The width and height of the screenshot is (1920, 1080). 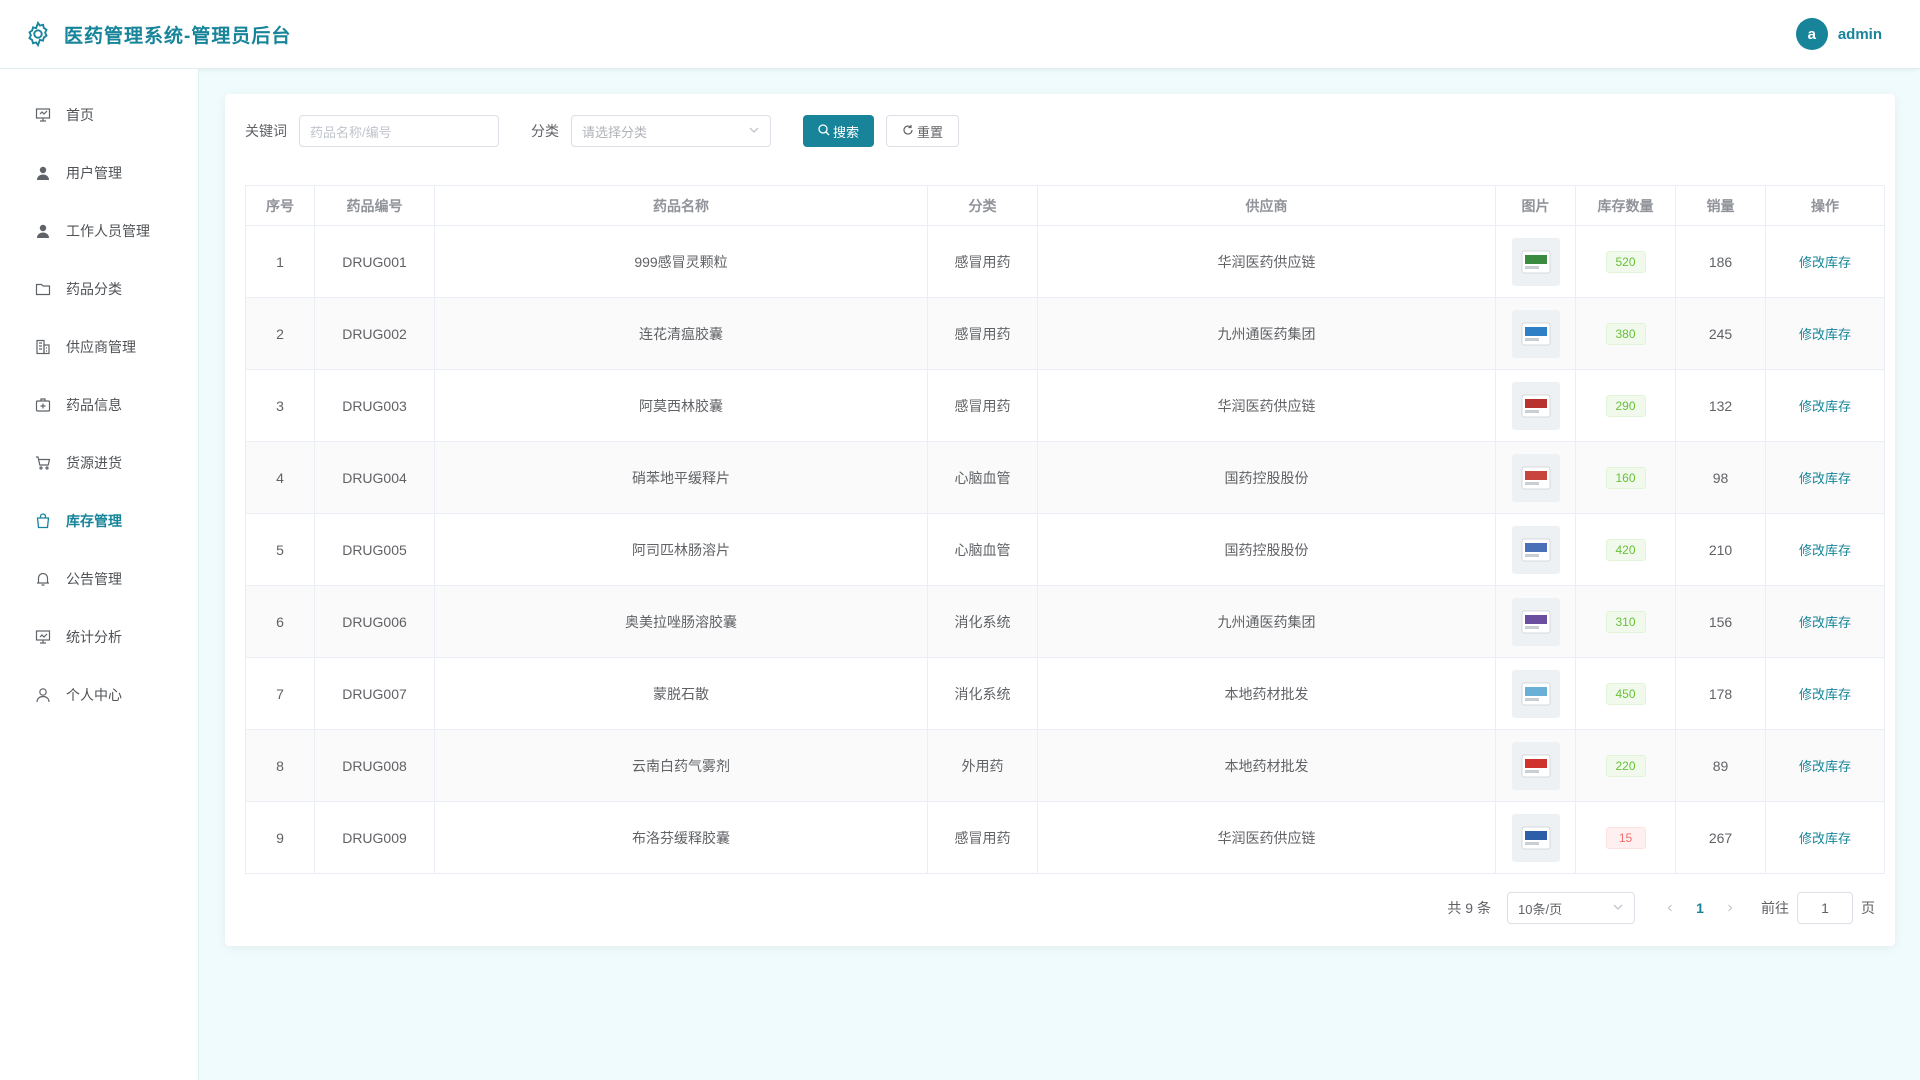 I want to click on row-index: 4, so click(x=280, y=477).